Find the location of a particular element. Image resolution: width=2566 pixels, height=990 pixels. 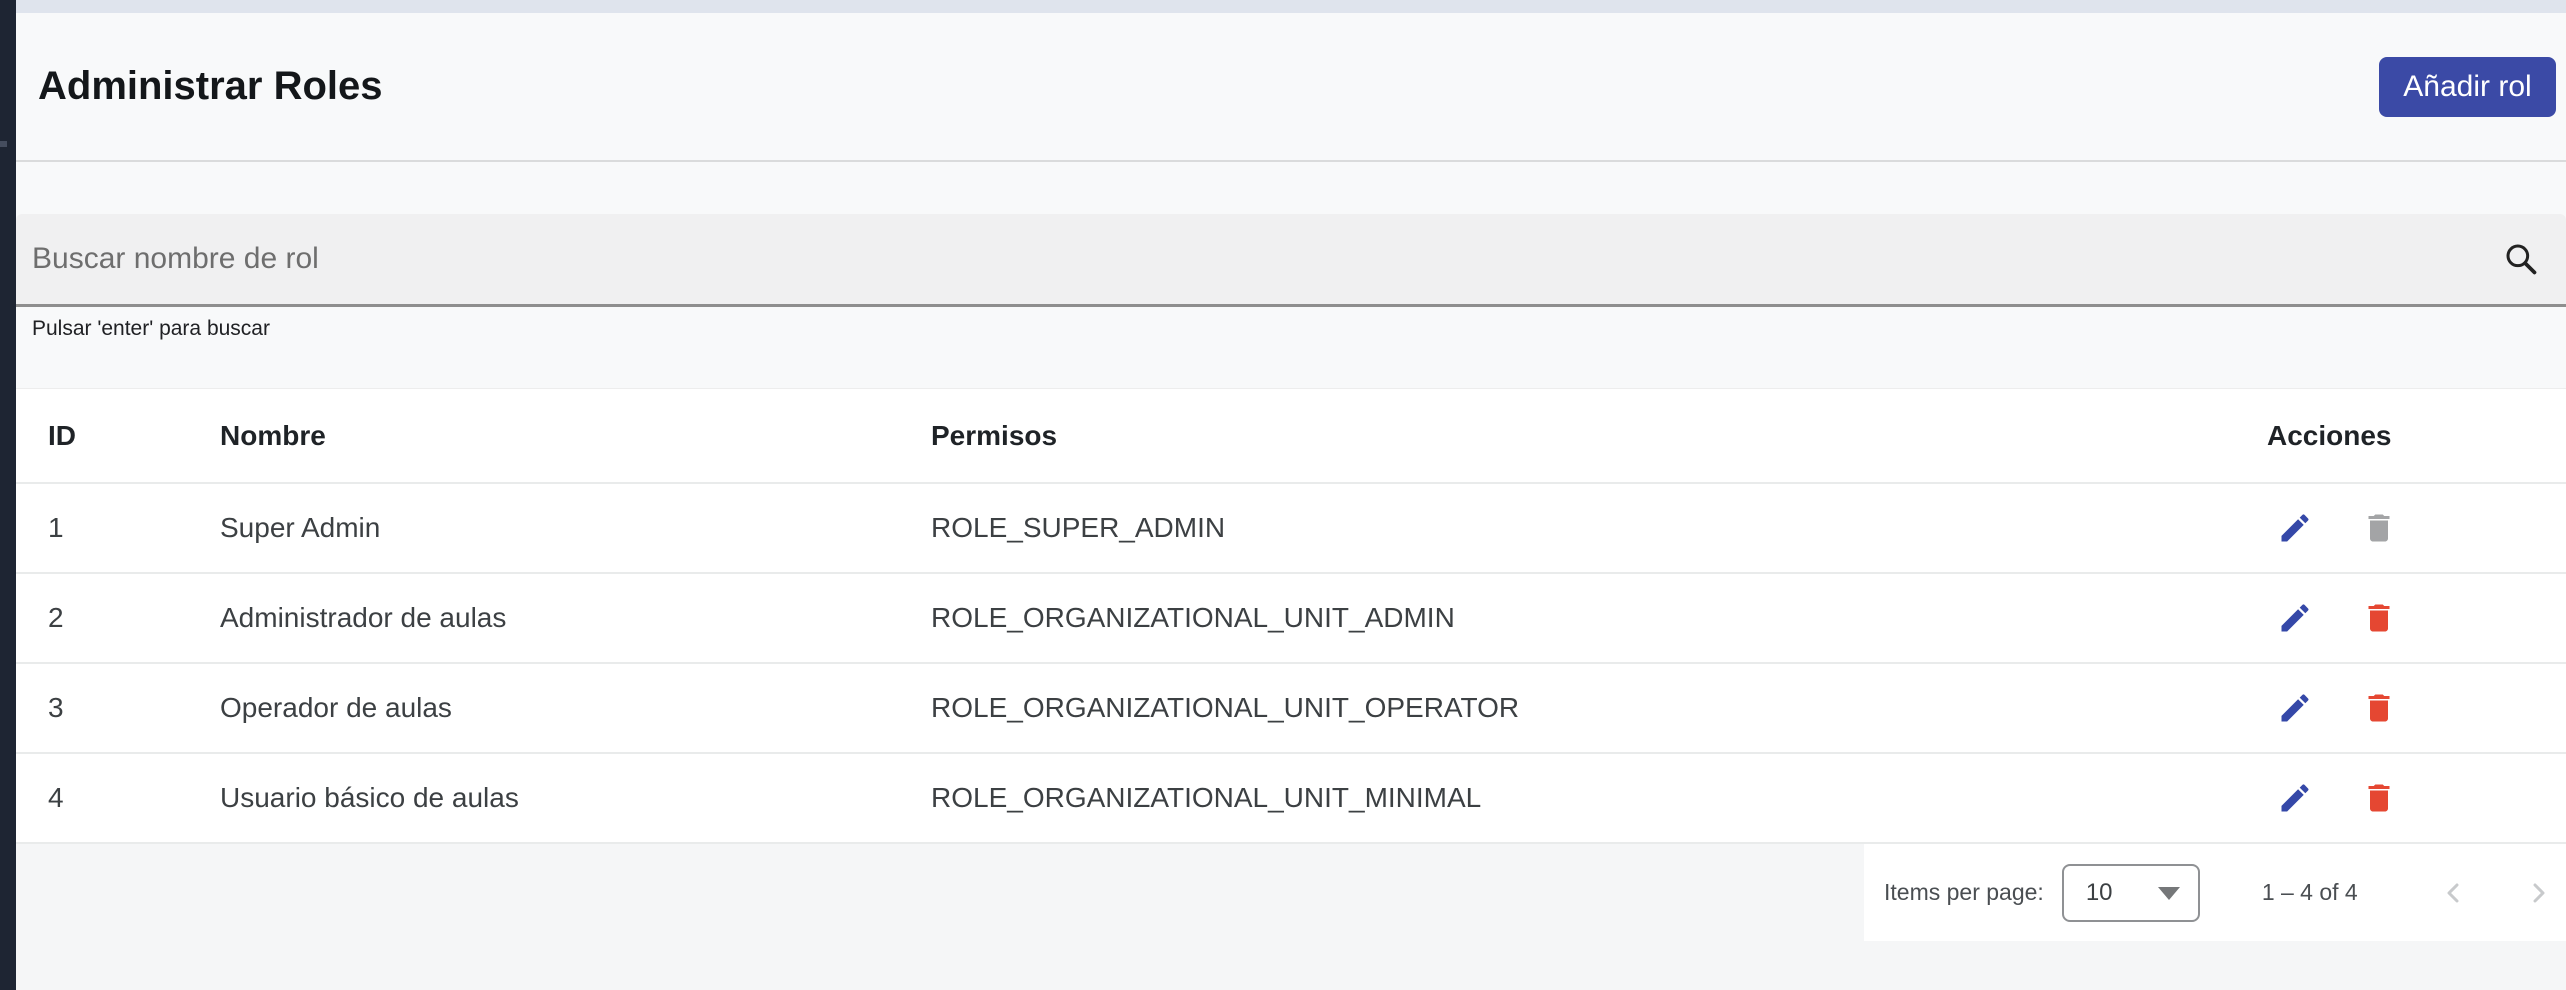

previous-page-button is located at coordinates (2454, 893).